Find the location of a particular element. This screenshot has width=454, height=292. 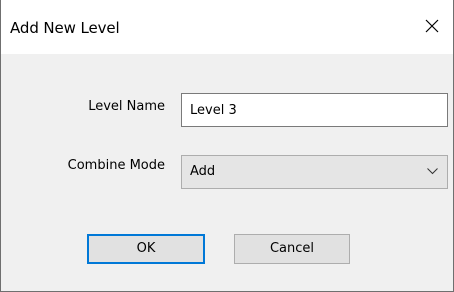

dialog-title: Add New Level is located at coordinates (65, 28).